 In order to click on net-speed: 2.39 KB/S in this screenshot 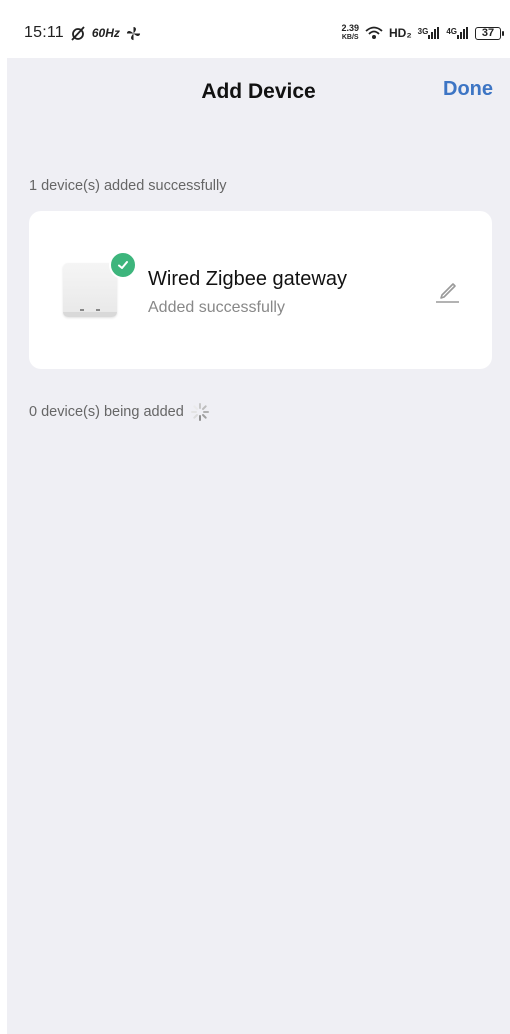, I will do `click(350, 33)`.